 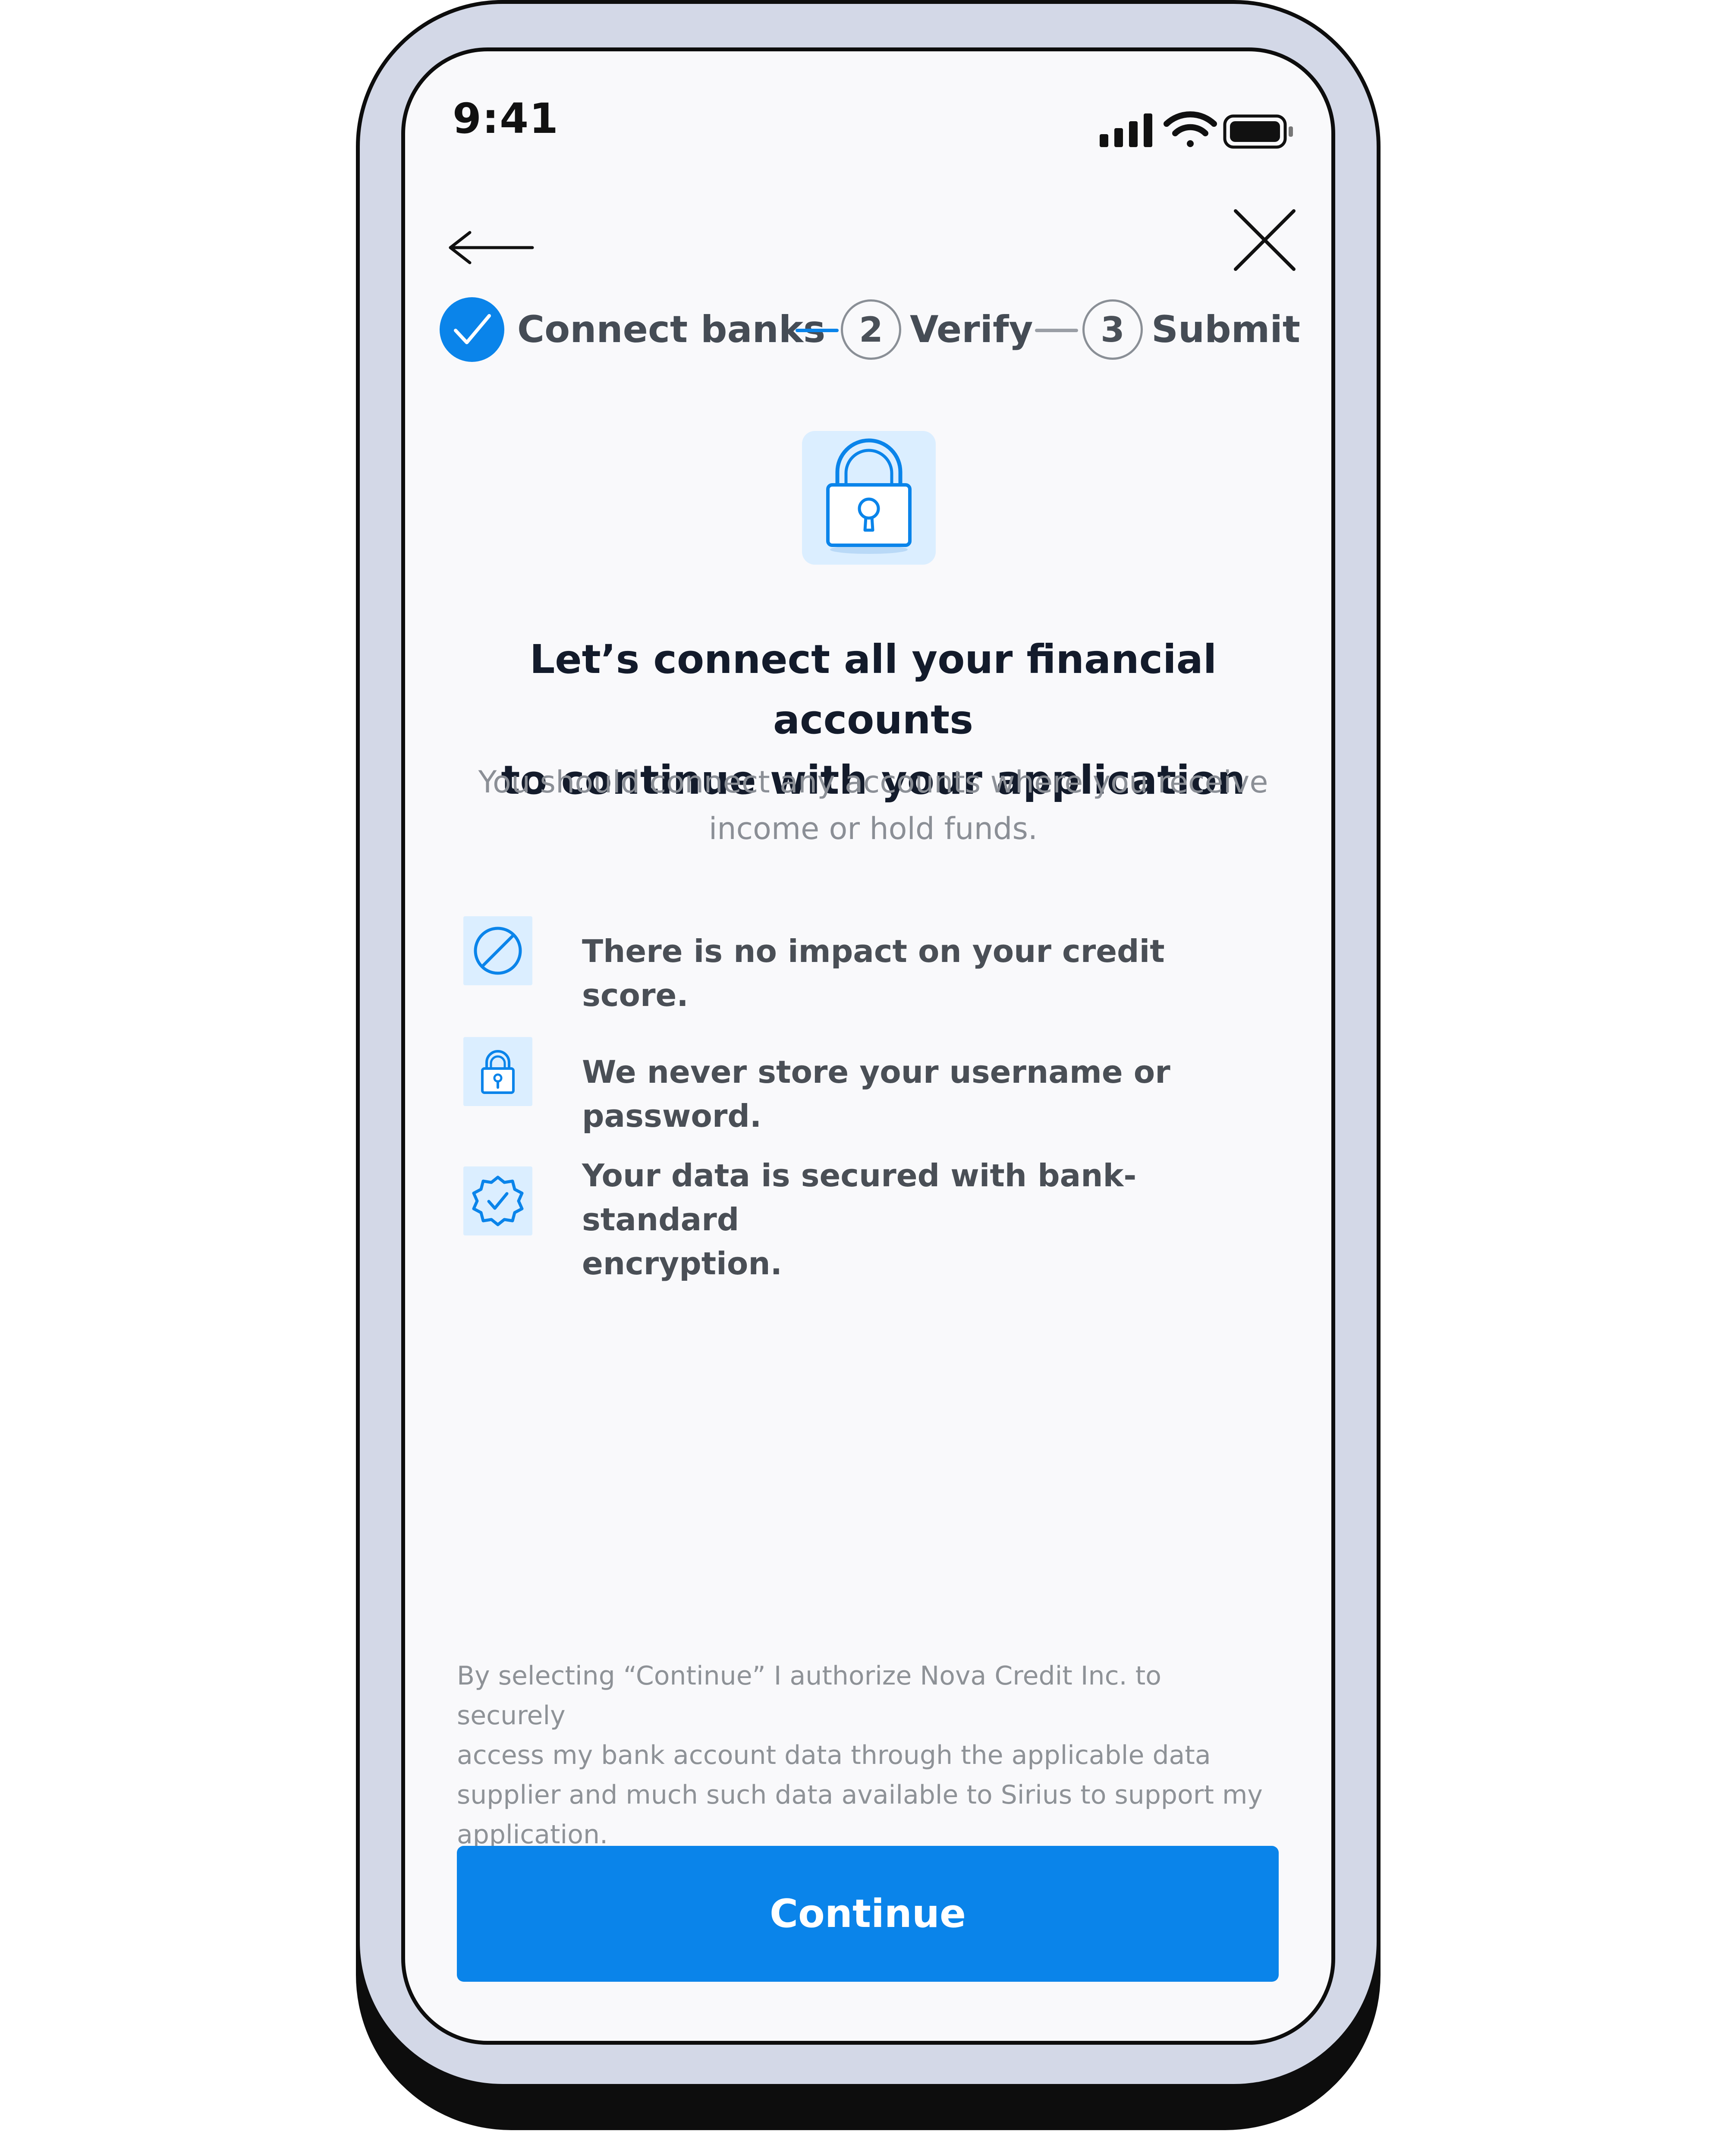 I want to click on step-2-label: Verify, so click(x=971, y=329).